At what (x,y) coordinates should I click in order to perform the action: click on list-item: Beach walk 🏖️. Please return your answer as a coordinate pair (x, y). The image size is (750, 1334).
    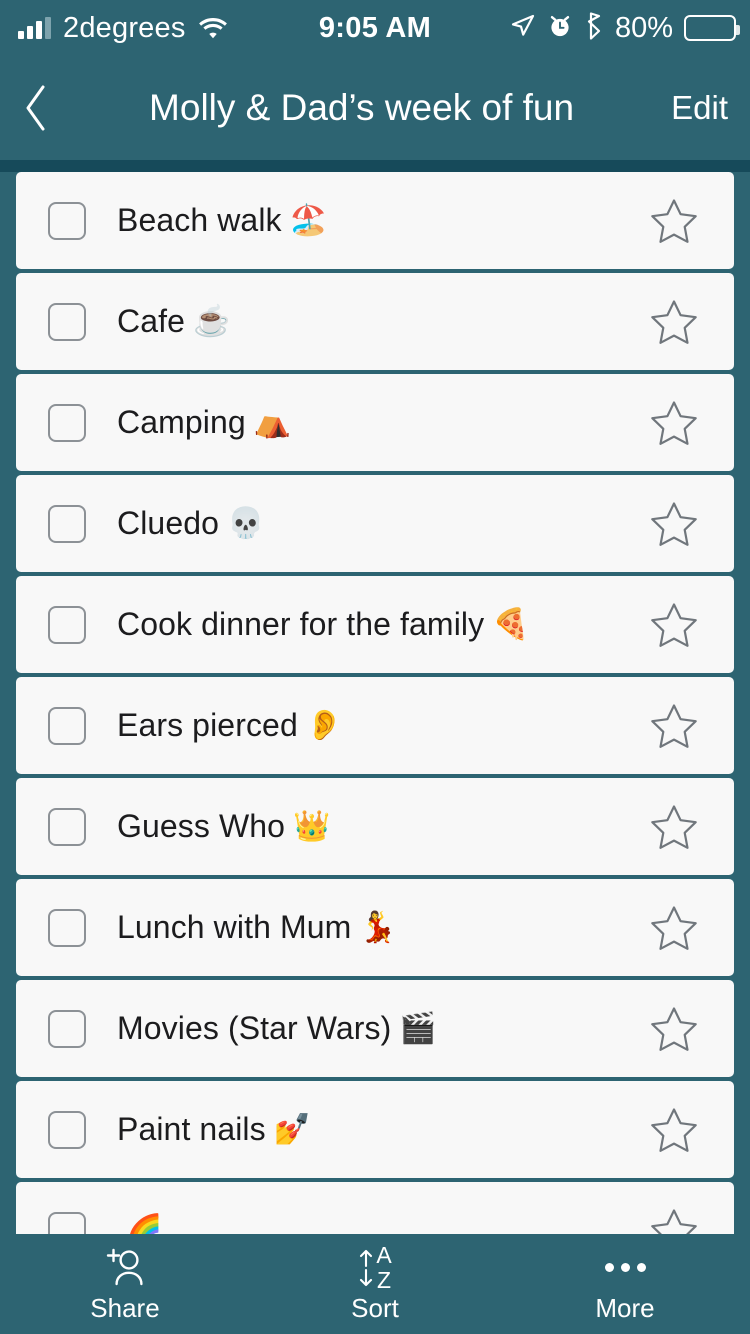
    Looking at the image, I should click on (375, 220).